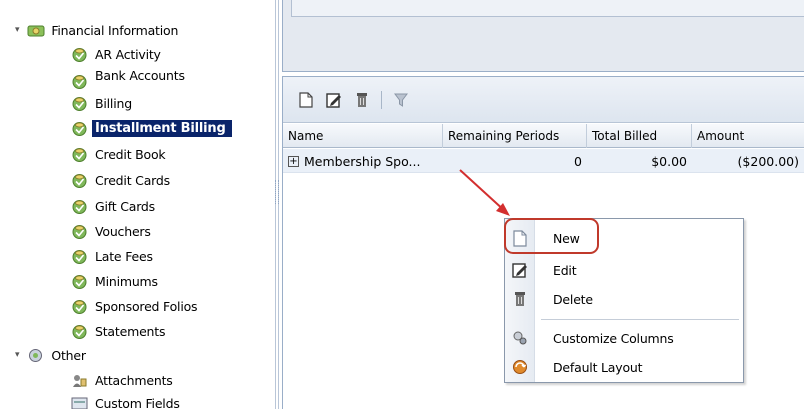 The width and height of the screenshot is (804, 409). I want to click on tree-item-label: Gift Cards, so click(125, 206).